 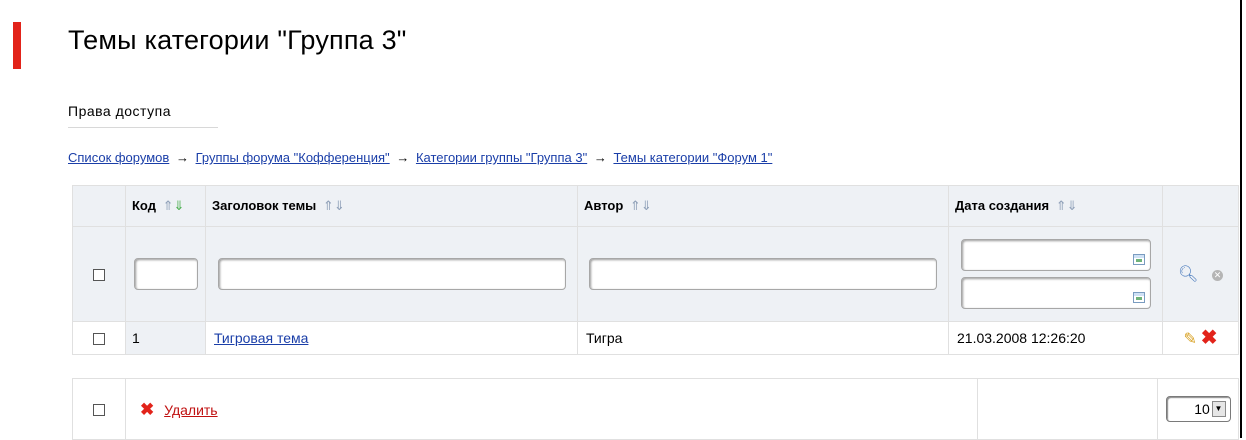 What do you see at coordinates (1055, 293) in the screenshot?
I see `filter-date-to-input` at bounding box center [1055, 293].